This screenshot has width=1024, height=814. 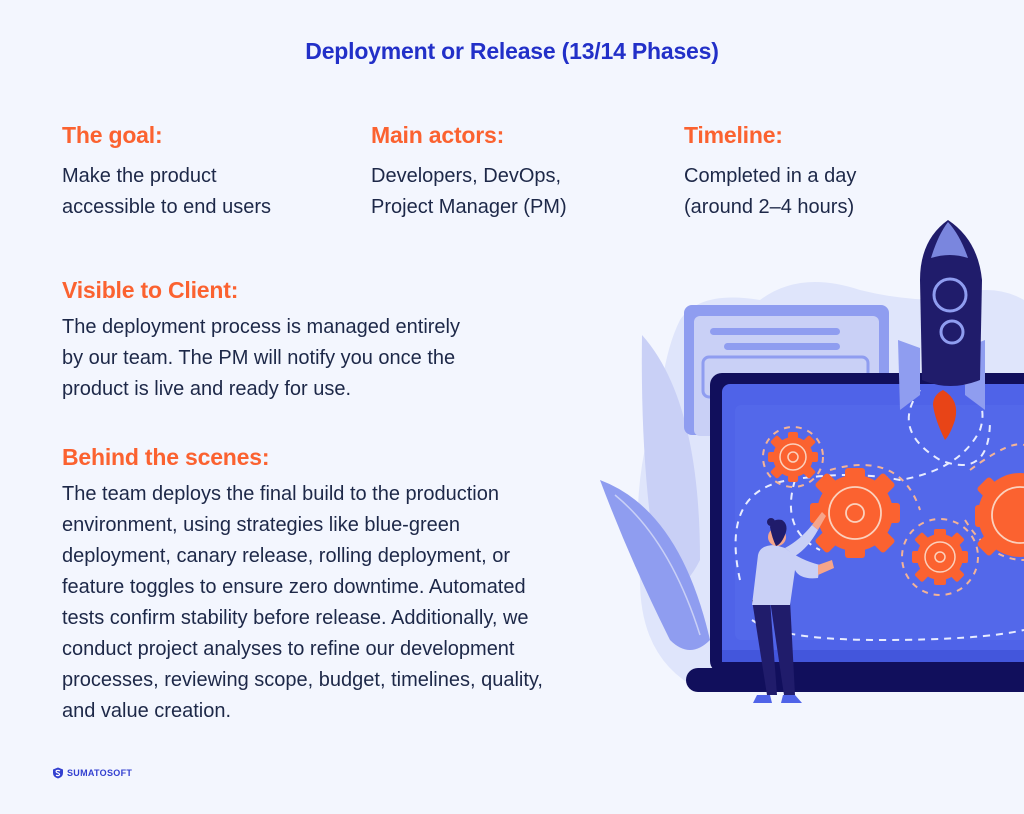 What do you see at coordinates (469, 207) in the screenshot?
I see `actors-line: Project Manager (PM)` at bounding box center [469, 207].